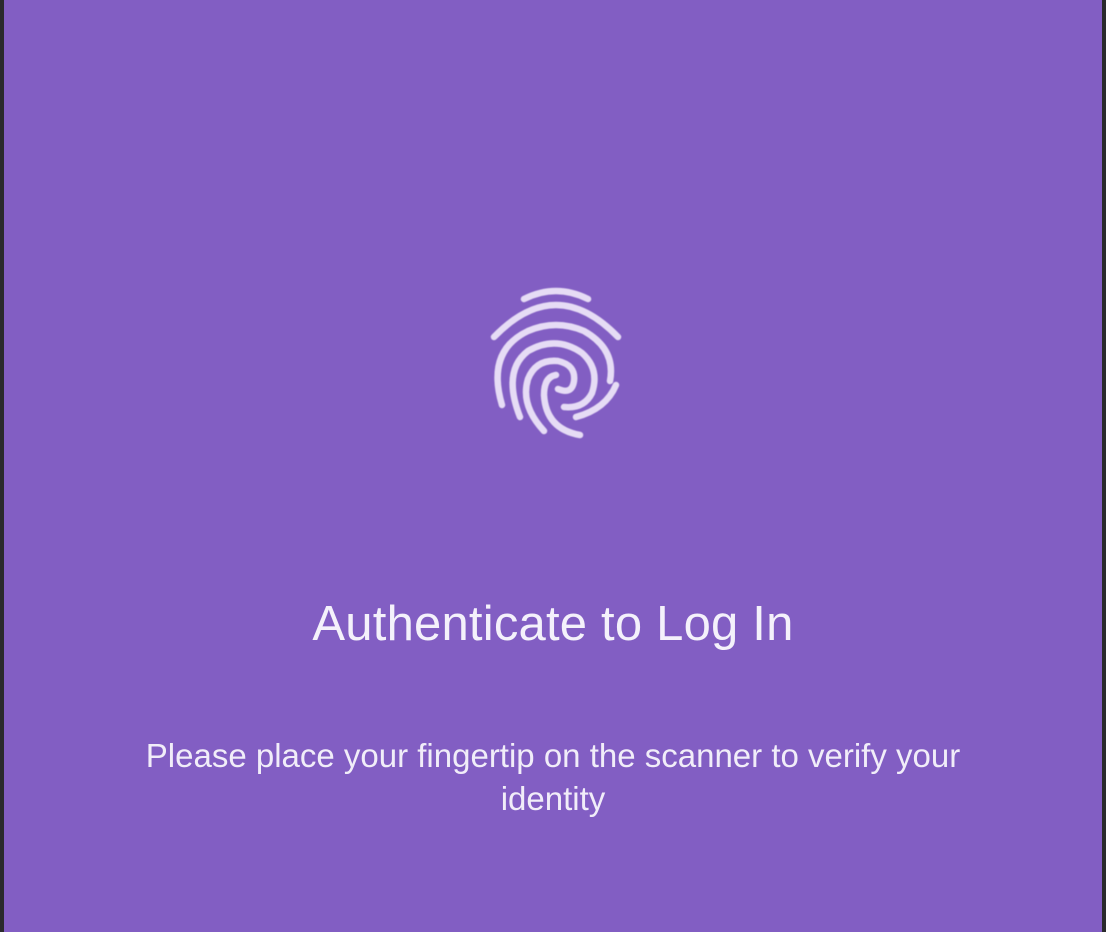 The width and height of the screenshot is (1106, 932). Describe the element at coordinates (553, 624) in the screenshot. I see `auth-title: Authenticate to Log In` at that location.